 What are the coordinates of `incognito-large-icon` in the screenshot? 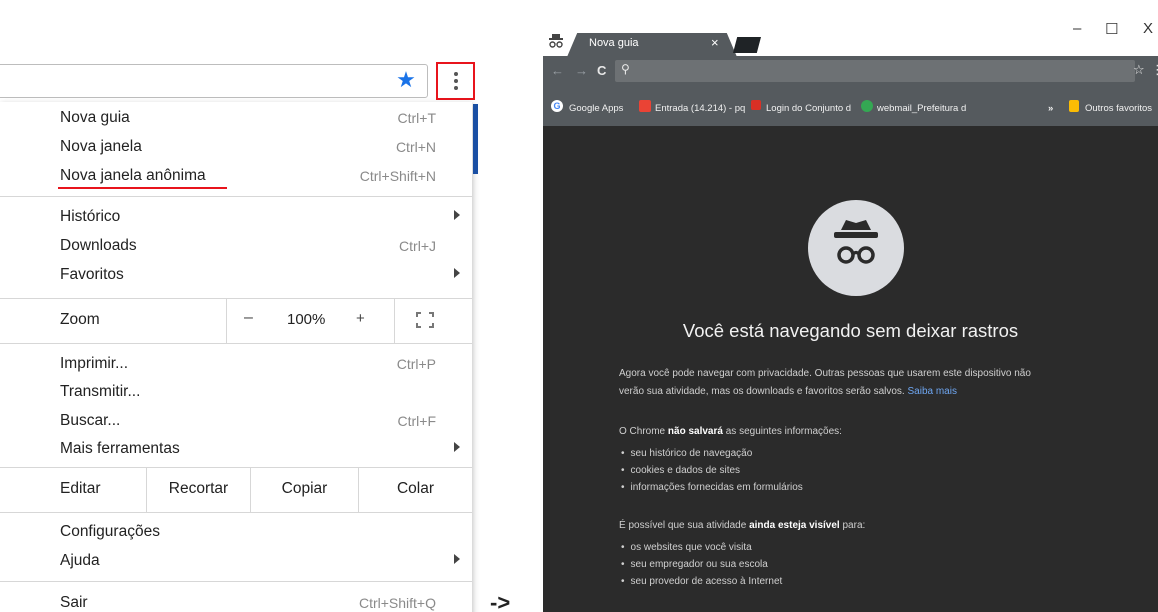 It's located at (856, 248).